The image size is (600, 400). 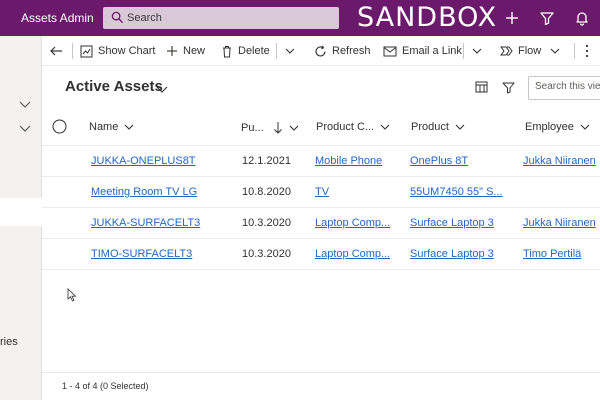 What do you see at coordinates (86, 51) in the screenshot?
I see `chart-icon` at bounding box center [86, 51].